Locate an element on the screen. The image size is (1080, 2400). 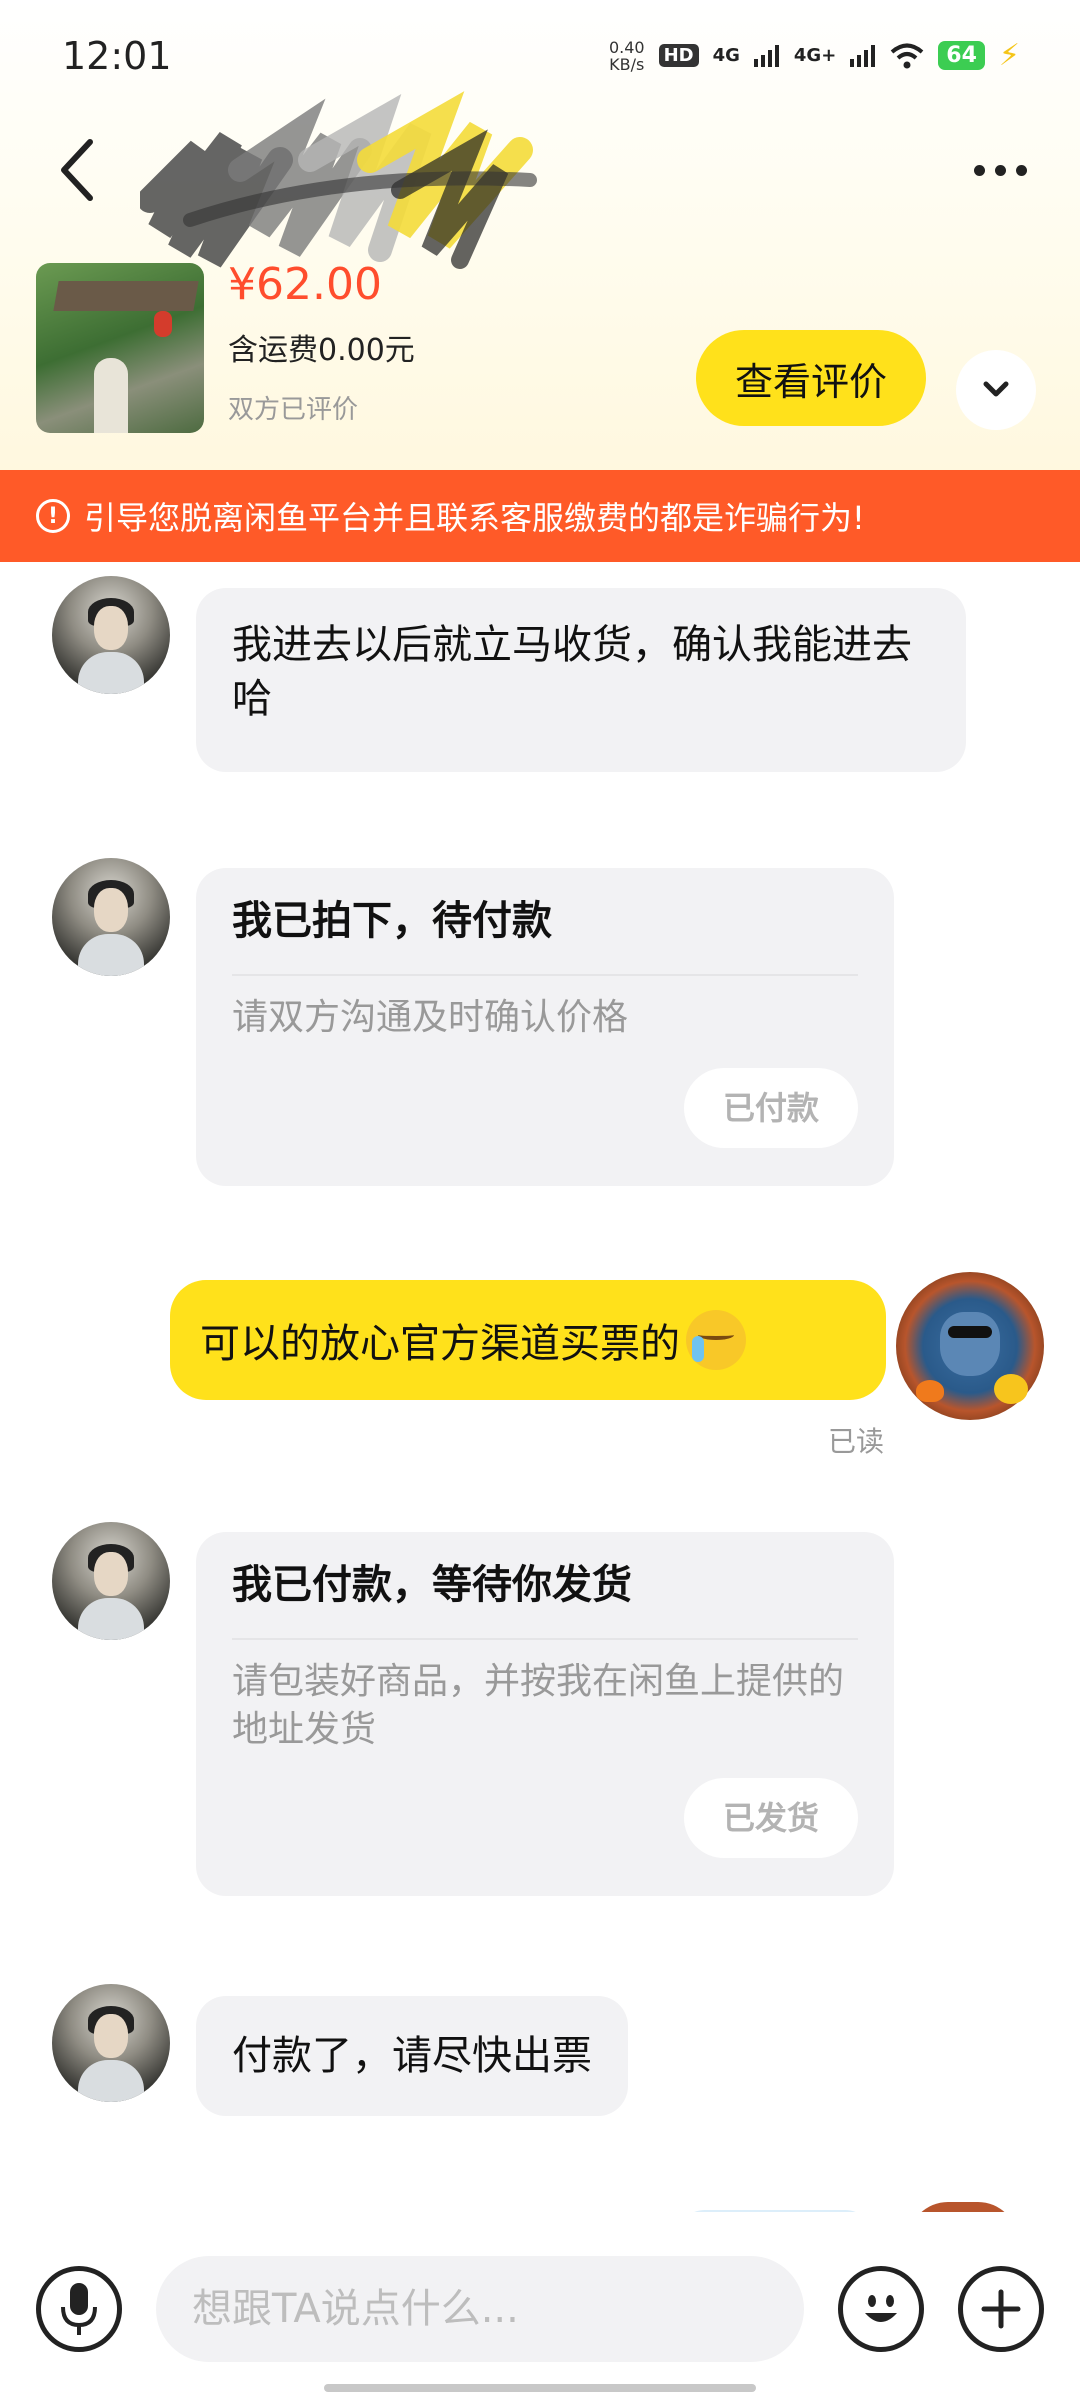
order-card-description: 请包装好商品，并按我在闲鱼上提供的地址发货 is located at coordinates (538, 1705).